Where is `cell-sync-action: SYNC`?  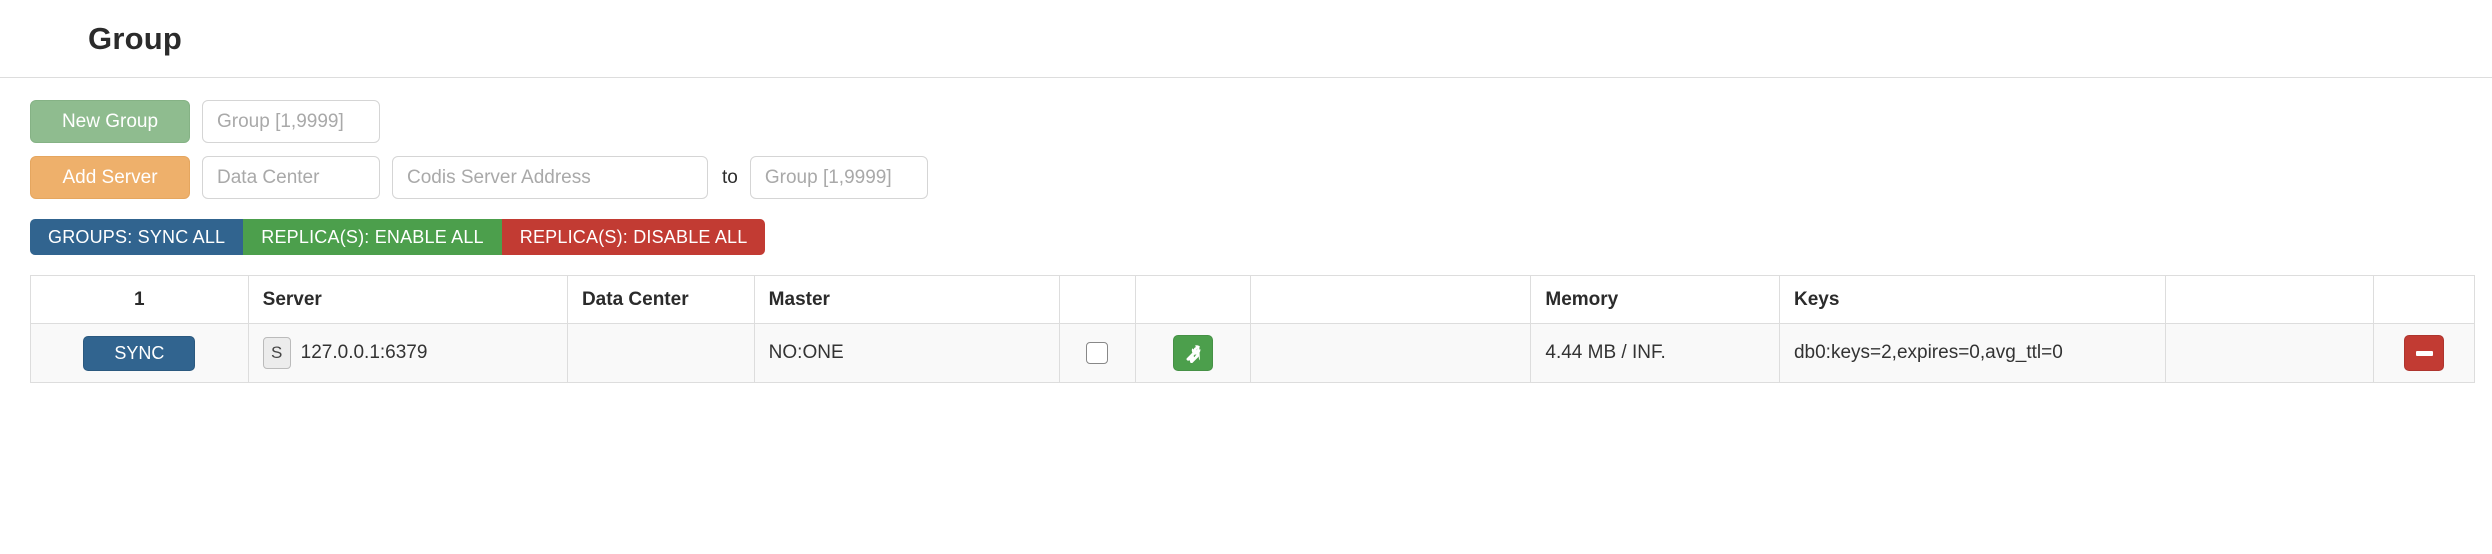 cell-sync-action: SYNC is located at coordinates (139, 353).